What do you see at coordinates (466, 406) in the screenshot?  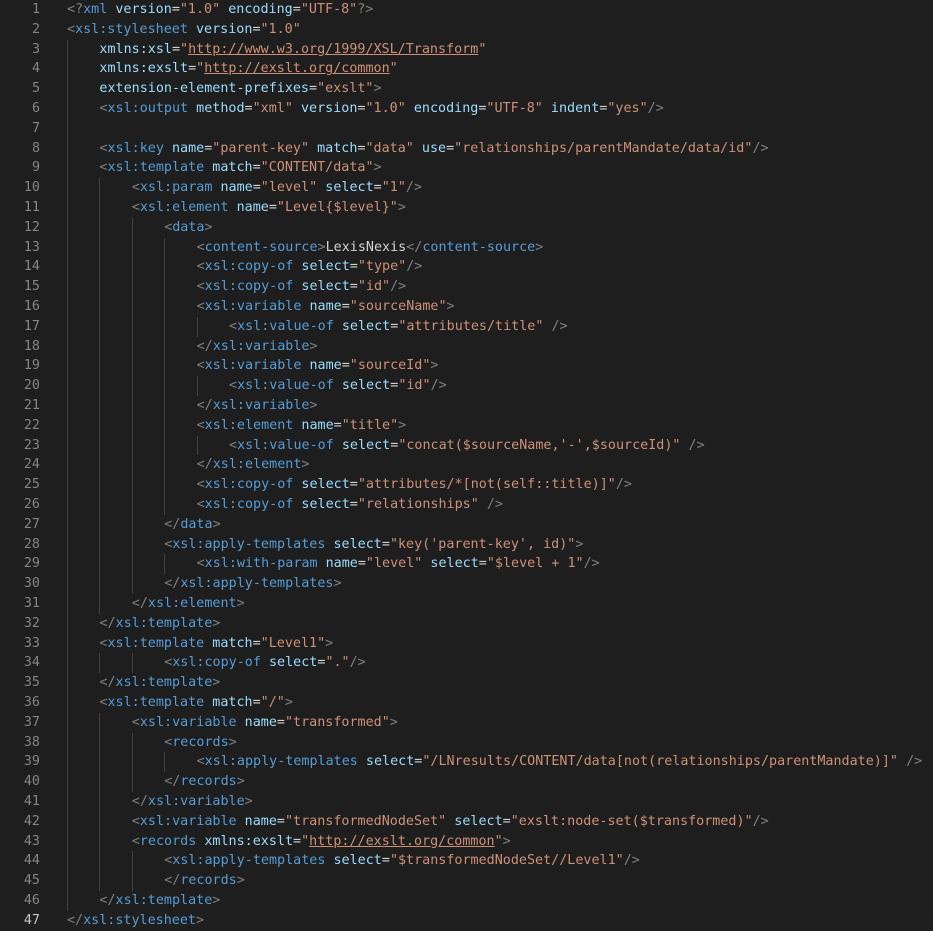 I see `code-line: 21 </xsl:variable>` at bounding box center [466, 406].